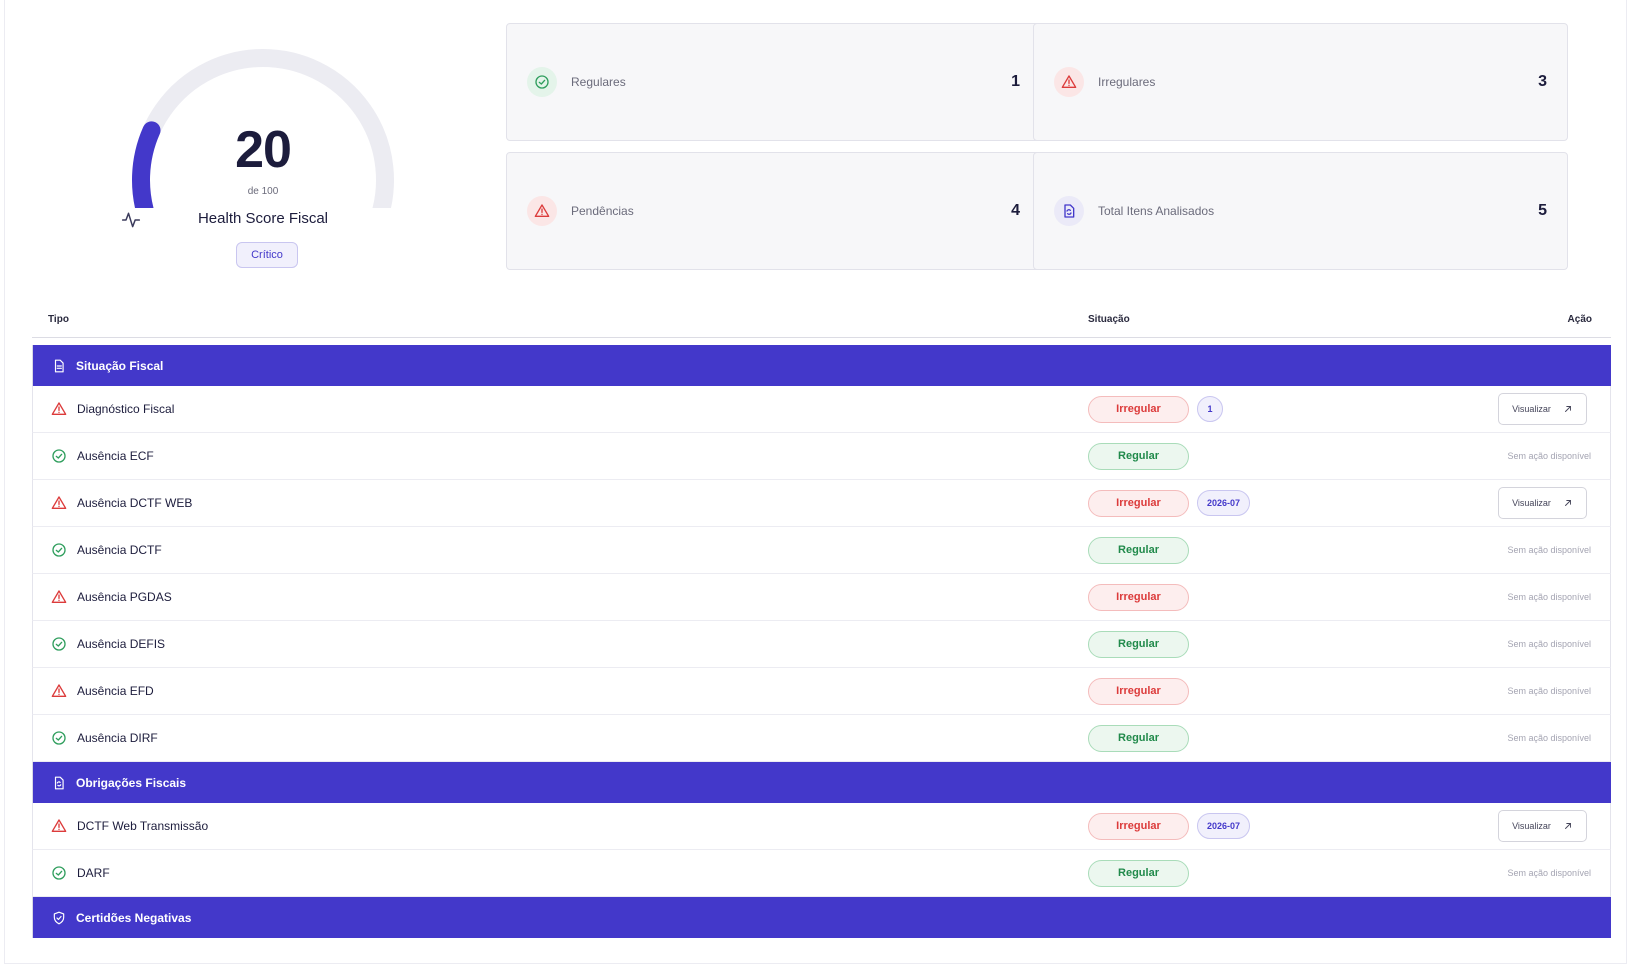 The image size is (1631, 964). Describe the element at coordinates (821, 550) in the screenshot. I see `table-row: Ausência DCTF Regular Sem ação disponível` at that location.